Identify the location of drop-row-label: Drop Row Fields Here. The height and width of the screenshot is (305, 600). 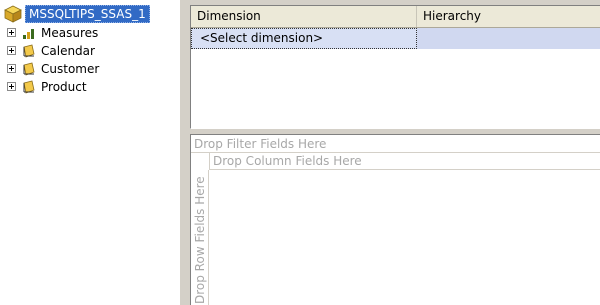
(200, 240).